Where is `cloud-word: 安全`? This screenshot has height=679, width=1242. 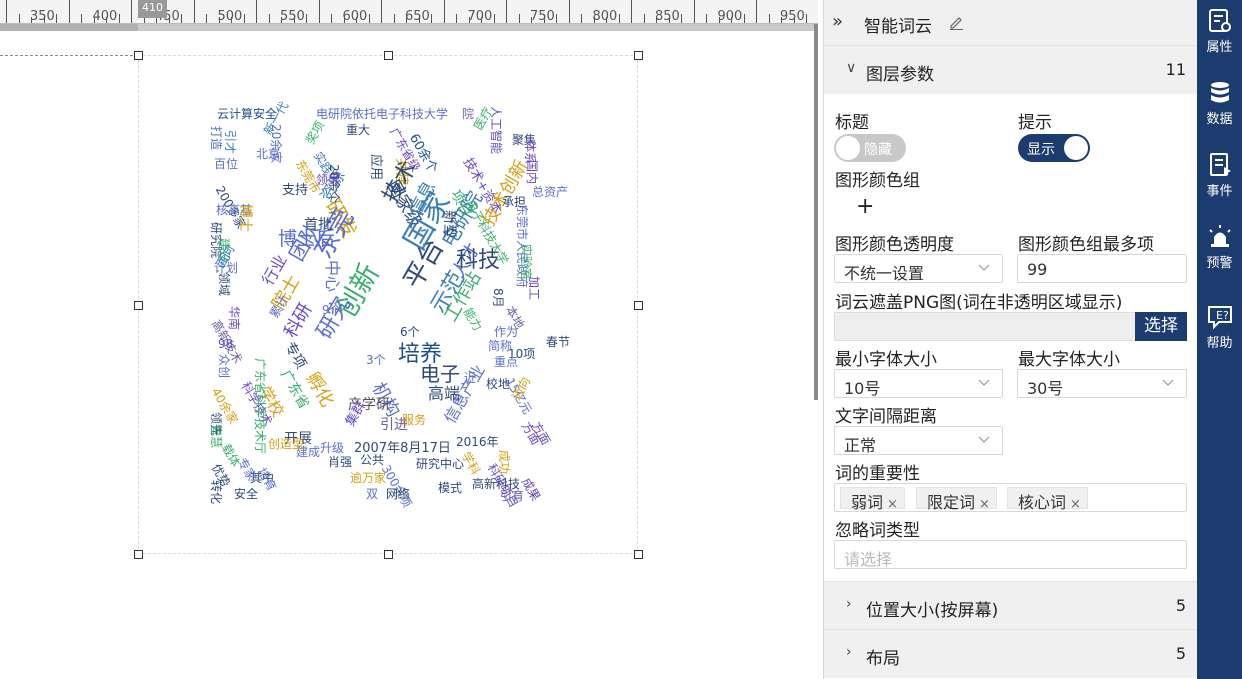
cloud-word: 安全 is located at coordinates (246, 494).